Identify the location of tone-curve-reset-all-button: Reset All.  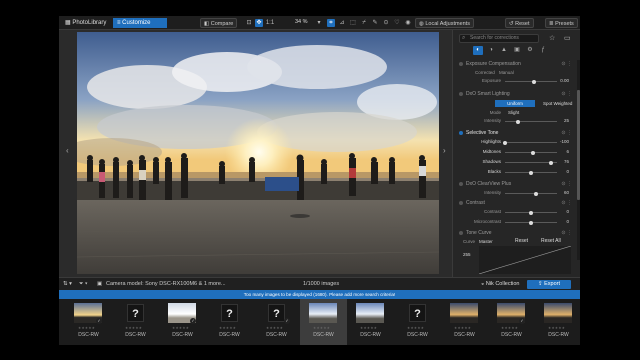
(551, 241).